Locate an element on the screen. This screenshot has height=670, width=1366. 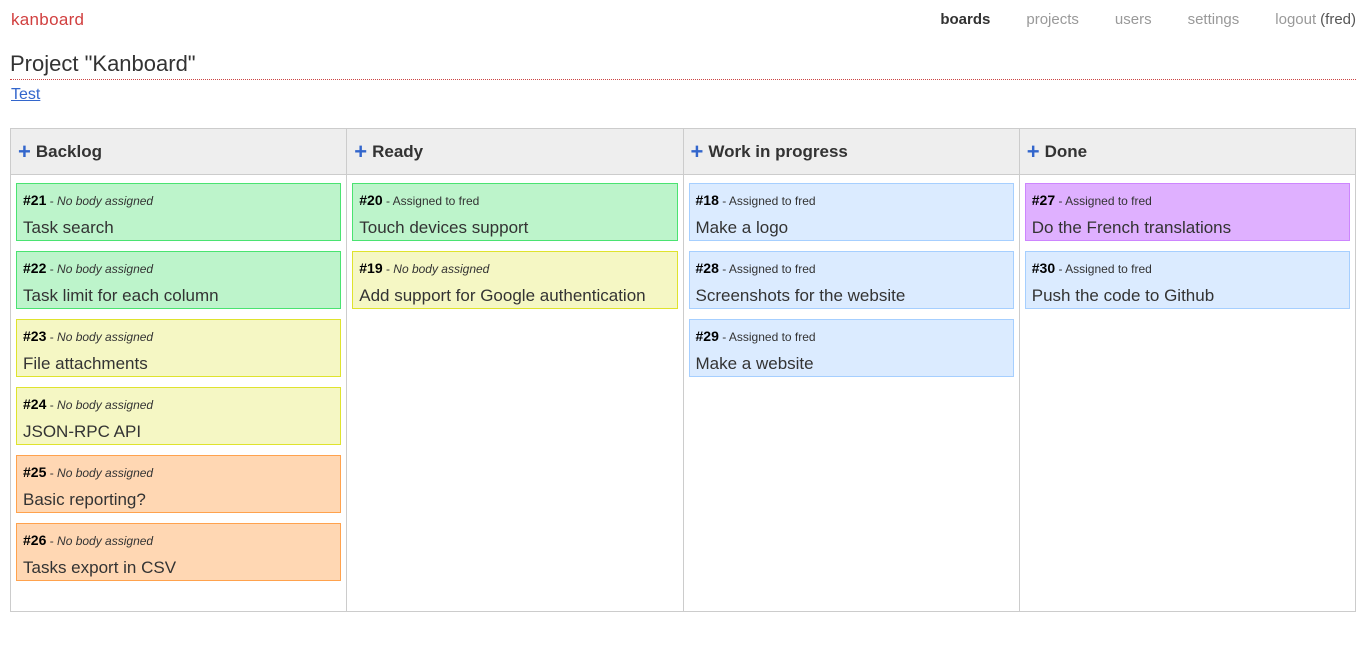
nav-logout: logout is located at coordinates (1295, 19).